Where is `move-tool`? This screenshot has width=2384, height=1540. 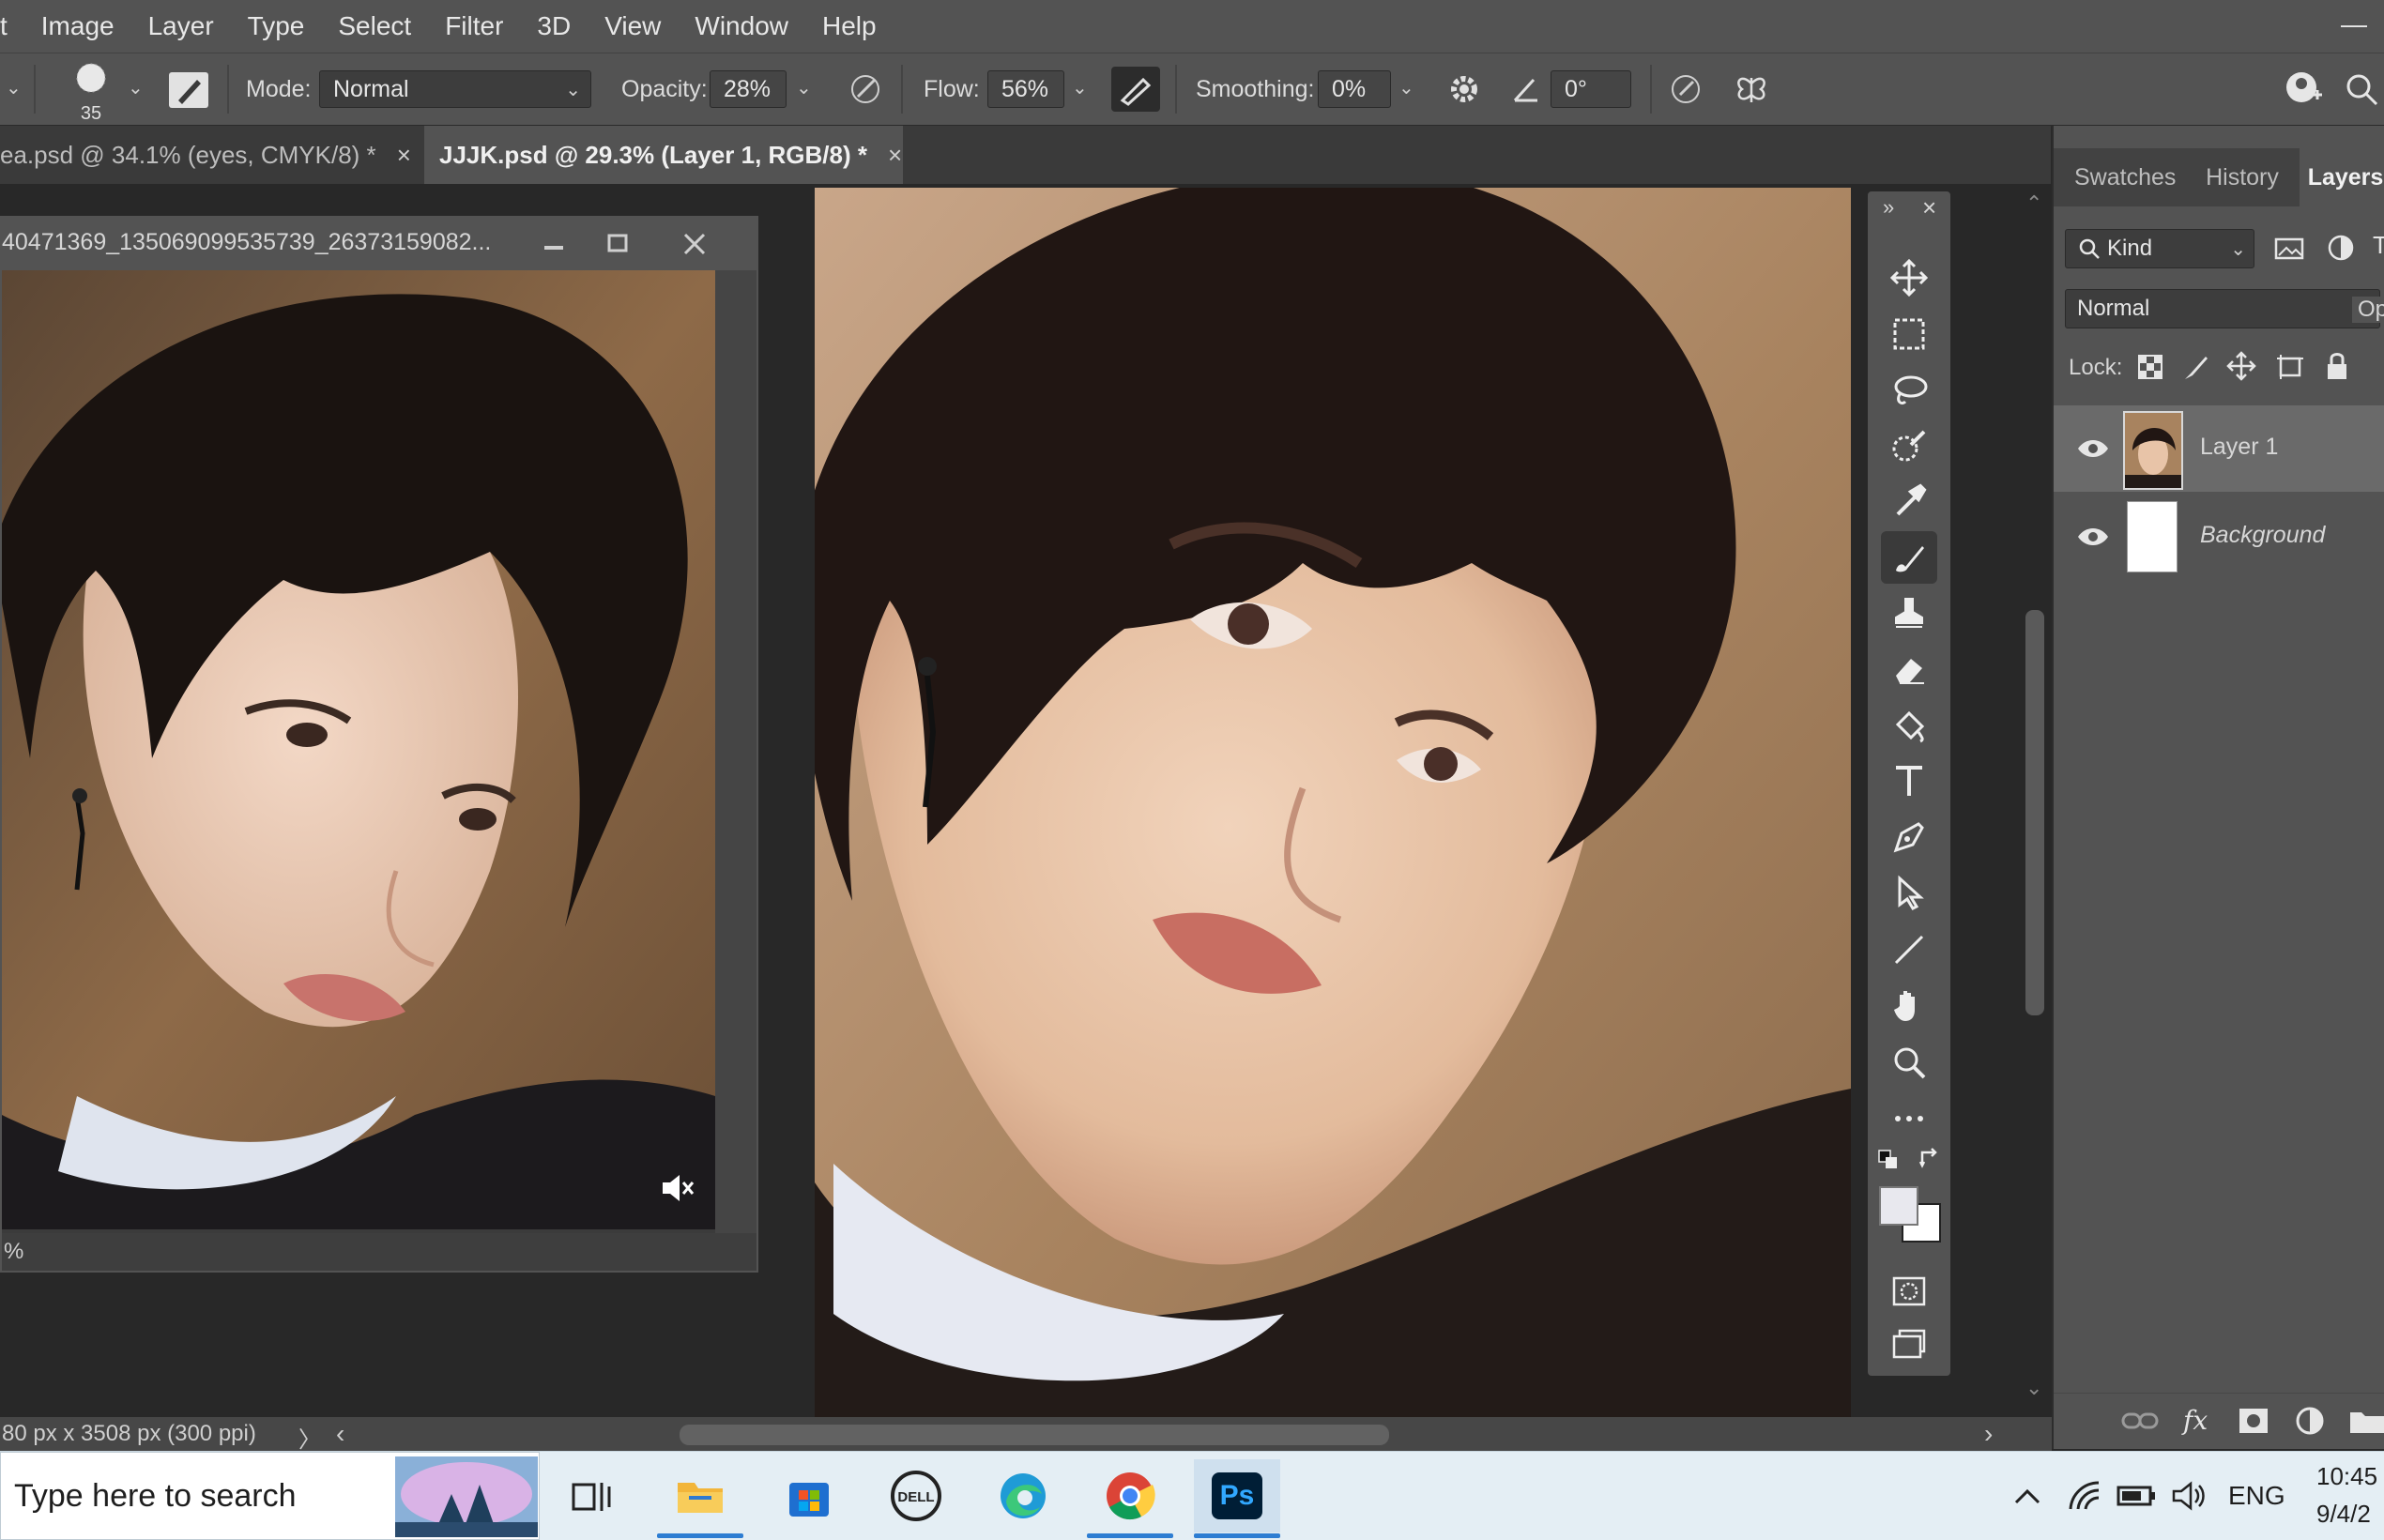 move-tool is located at coordinates (1909, 278).